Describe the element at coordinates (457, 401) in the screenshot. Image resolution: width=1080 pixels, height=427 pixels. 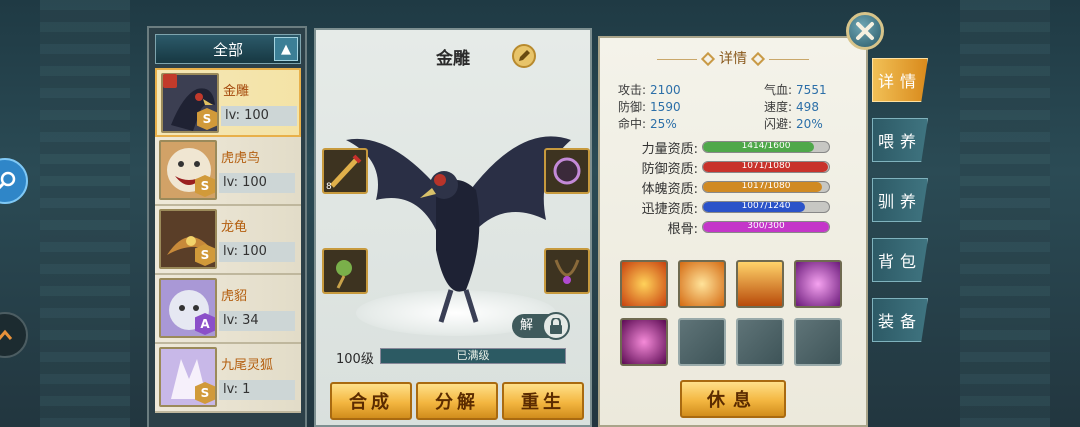
I see `decompose-button: 分解` at that location.